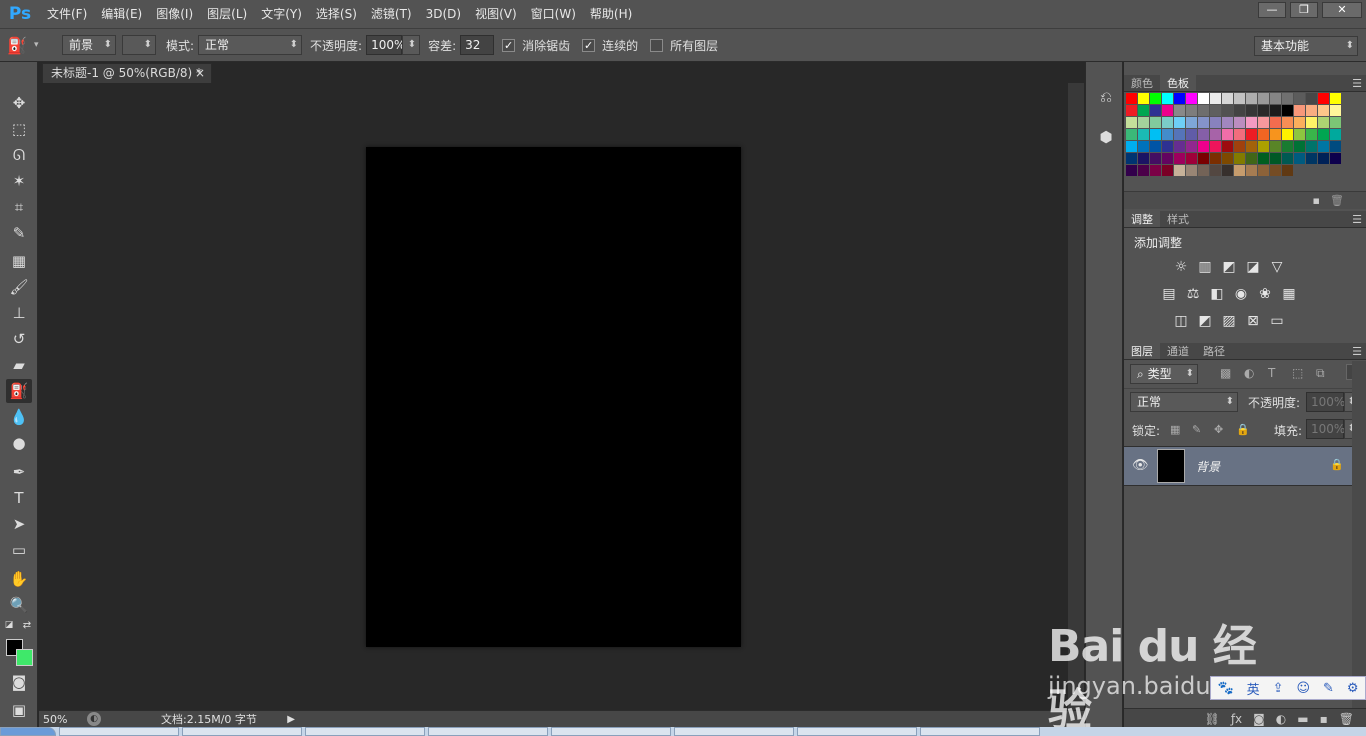 The image size is (1366, 736). I want to click on blur-tool-icon: 💧, so click(19, 417).